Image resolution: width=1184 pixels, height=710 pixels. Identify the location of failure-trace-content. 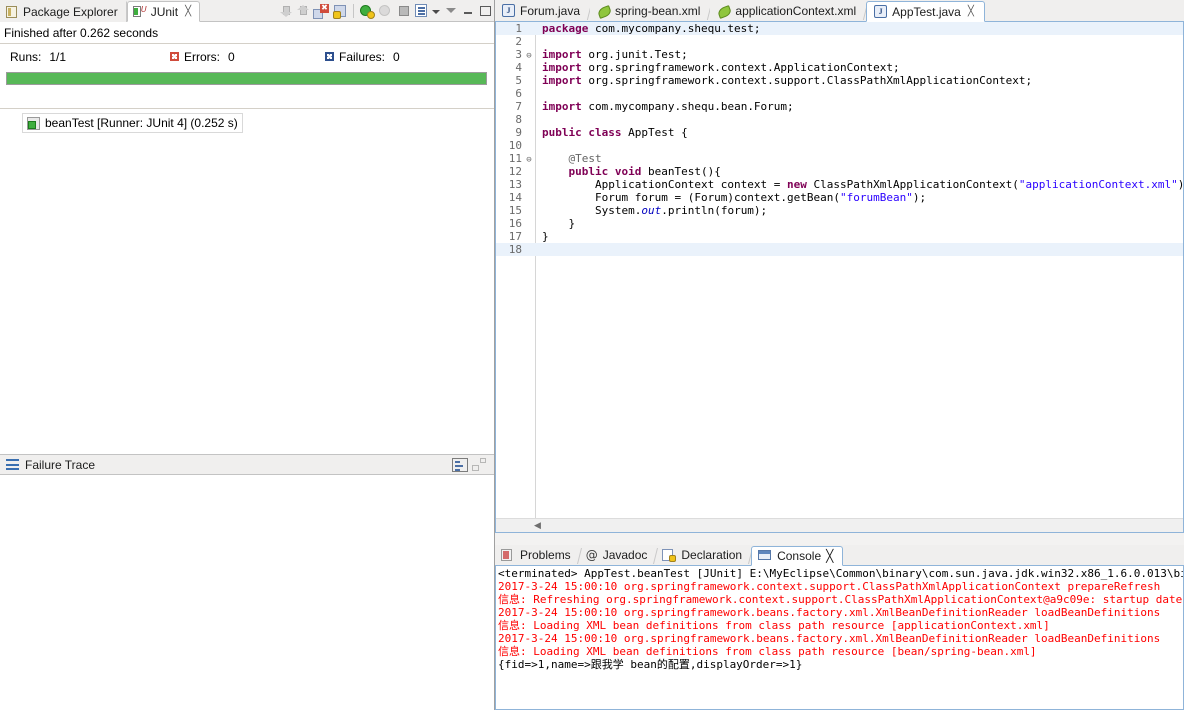
(247, 592).